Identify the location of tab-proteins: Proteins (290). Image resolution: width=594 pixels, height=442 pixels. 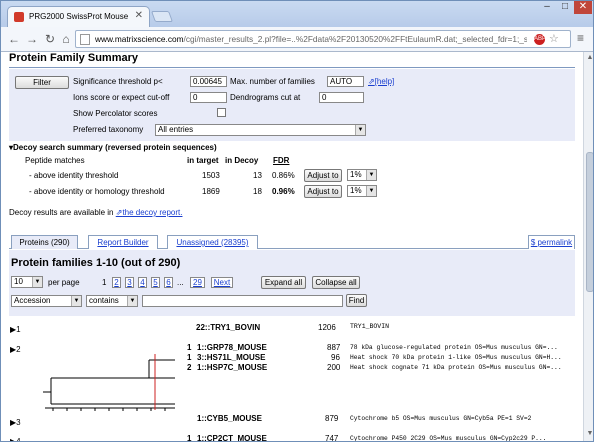
(44, 242).